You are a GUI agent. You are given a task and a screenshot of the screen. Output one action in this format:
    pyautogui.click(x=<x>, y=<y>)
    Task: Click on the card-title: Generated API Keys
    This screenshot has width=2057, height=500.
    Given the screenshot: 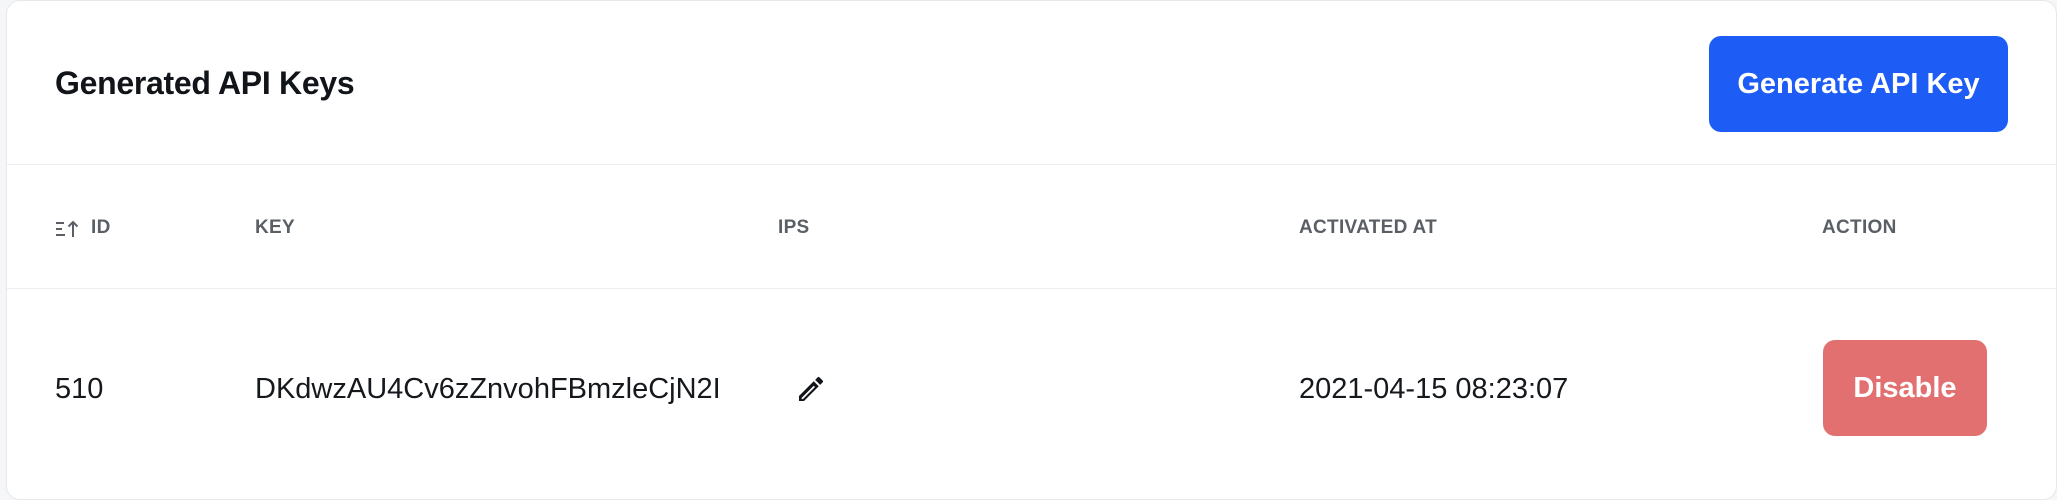 What is the action you would take?
    pyautogui.click(x=205, y=83)
    